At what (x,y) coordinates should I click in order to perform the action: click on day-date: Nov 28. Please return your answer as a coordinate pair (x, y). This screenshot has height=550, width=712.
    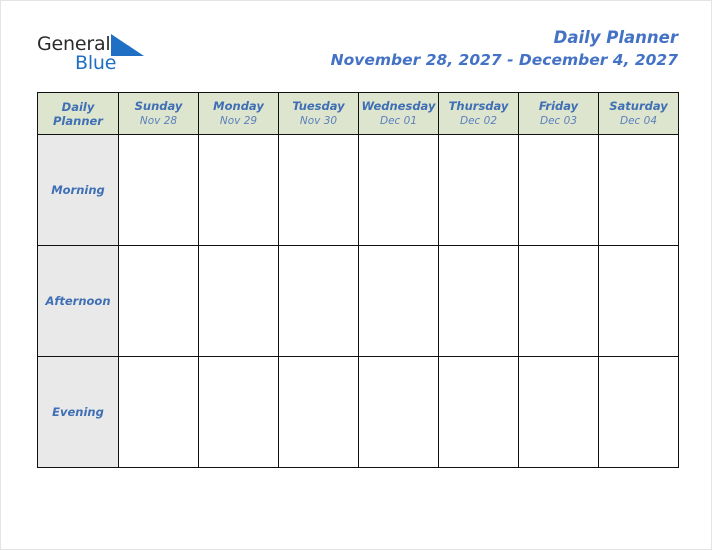
    Looking at the image, I should click on (158, 120).